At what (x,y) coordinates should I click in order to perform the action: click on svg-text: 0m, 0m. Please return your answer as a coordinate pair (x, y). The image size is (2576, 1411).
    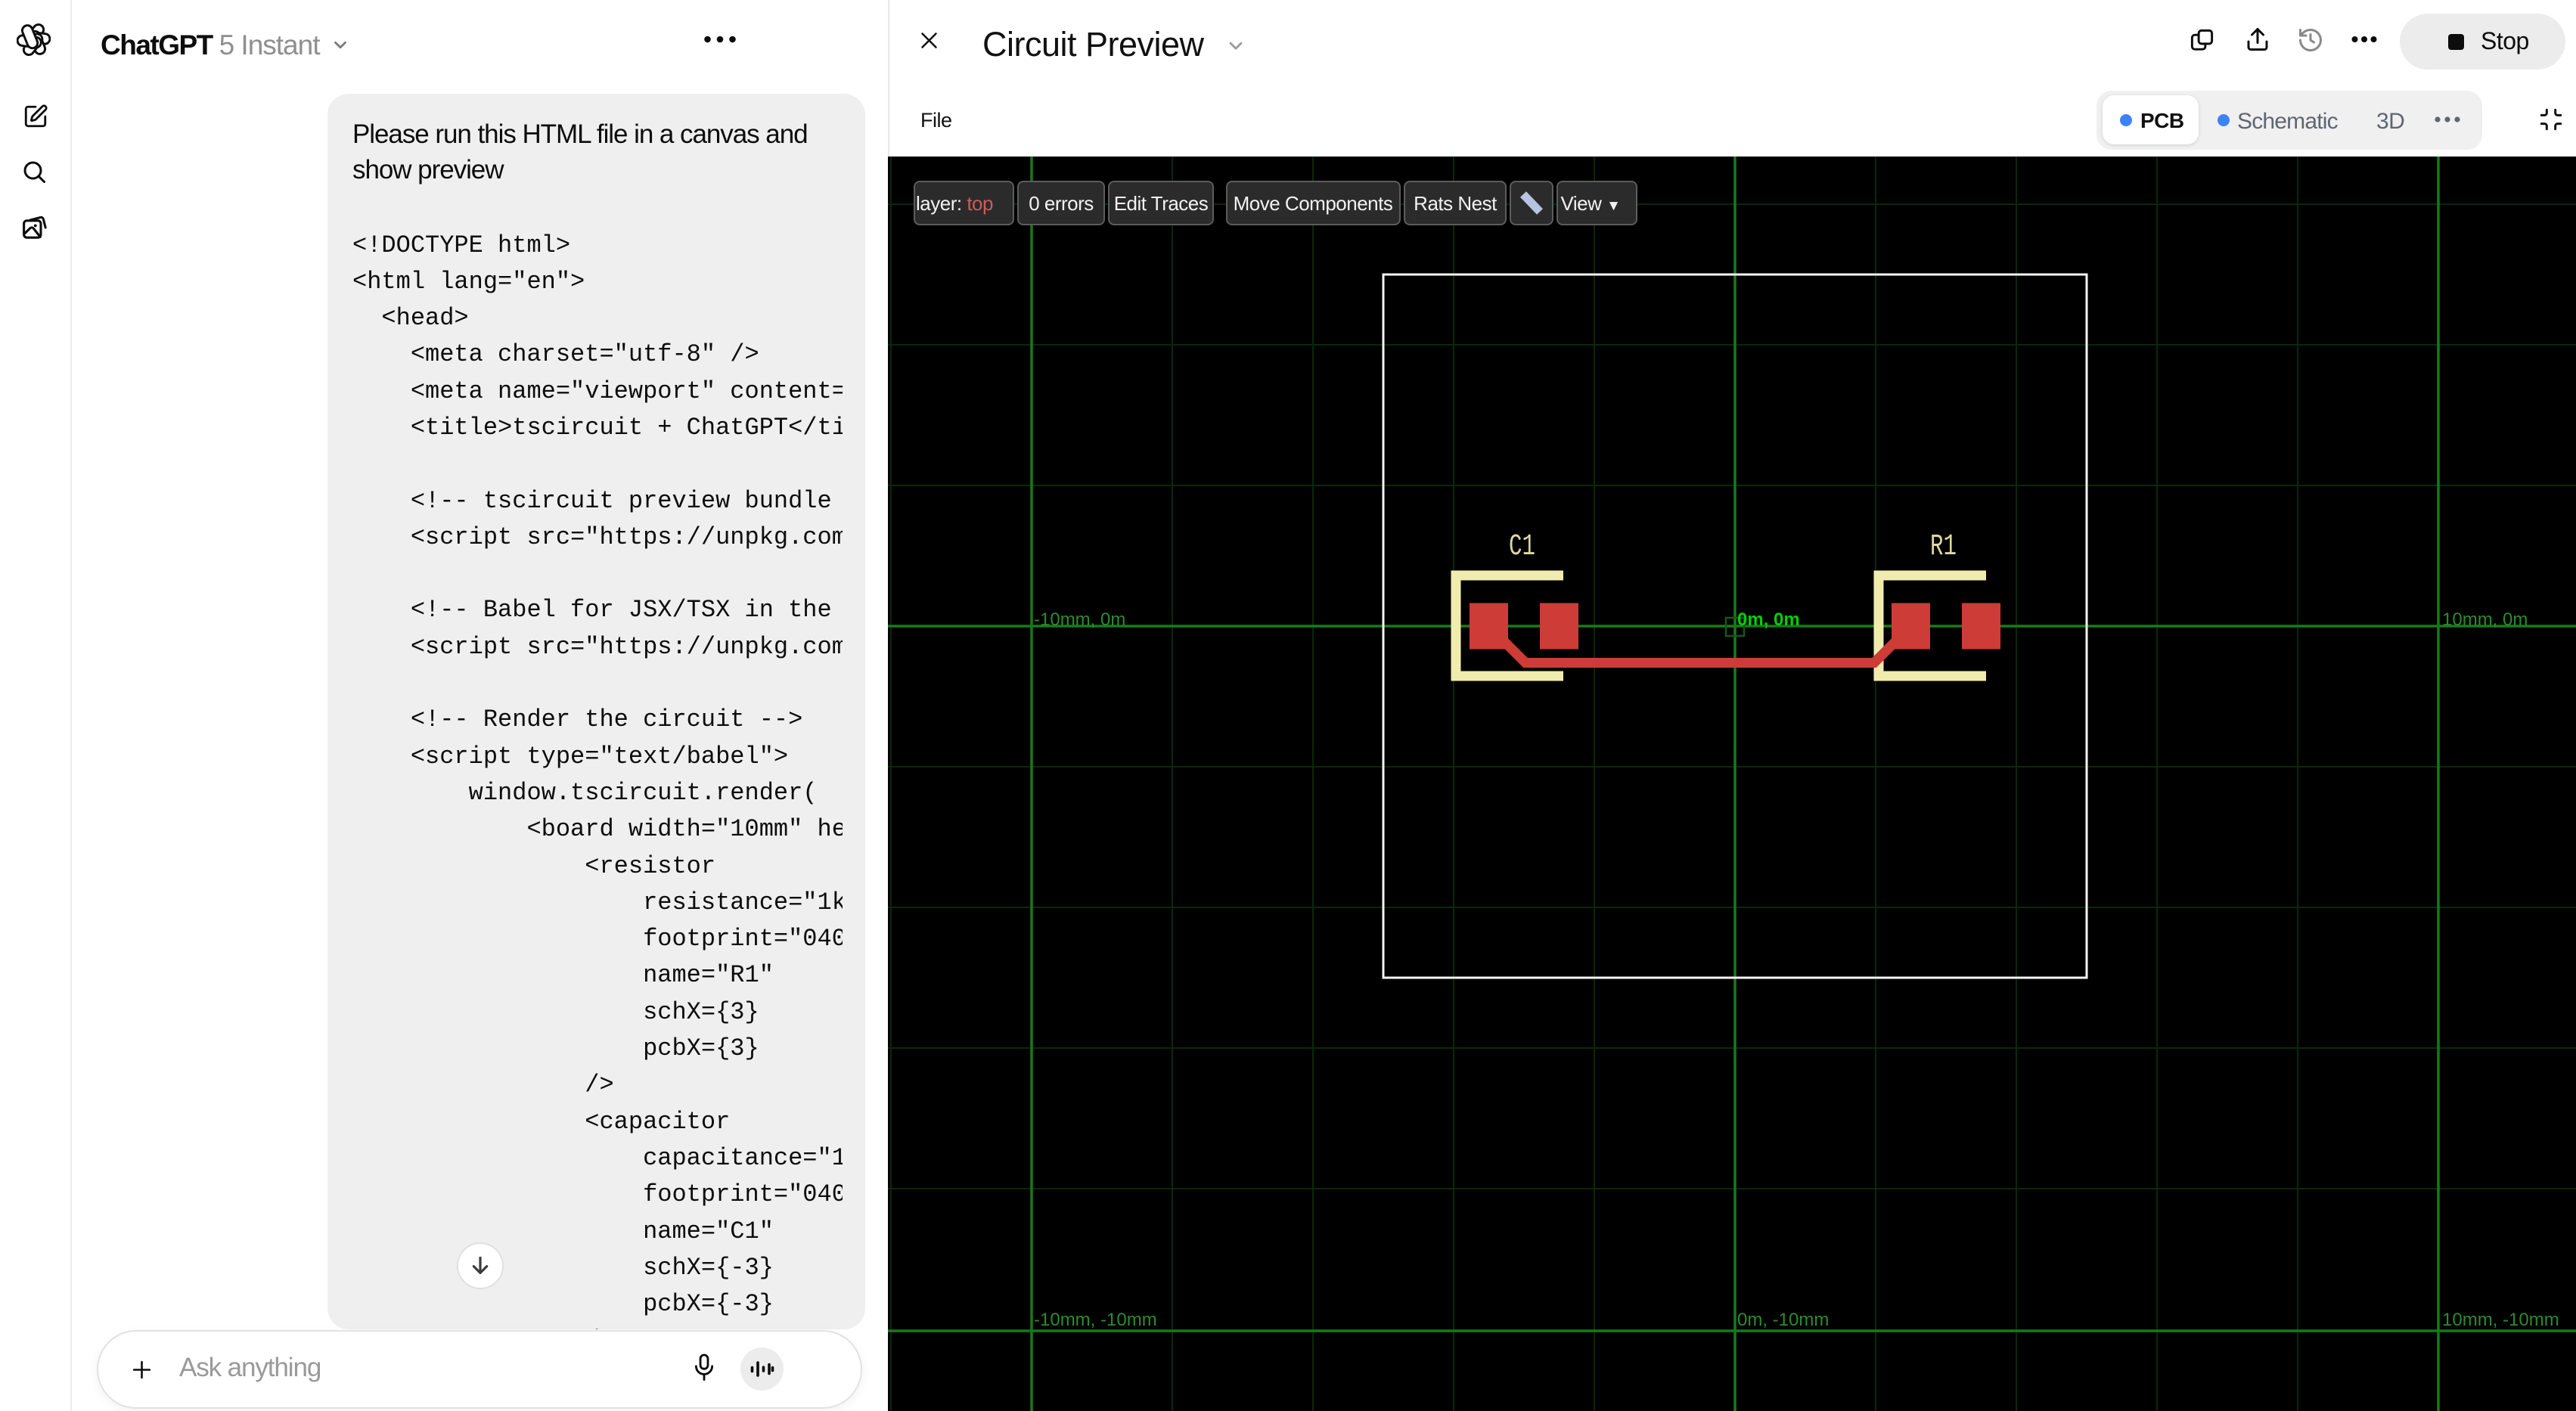
    Looking at the image, I should click on (1768, 619).